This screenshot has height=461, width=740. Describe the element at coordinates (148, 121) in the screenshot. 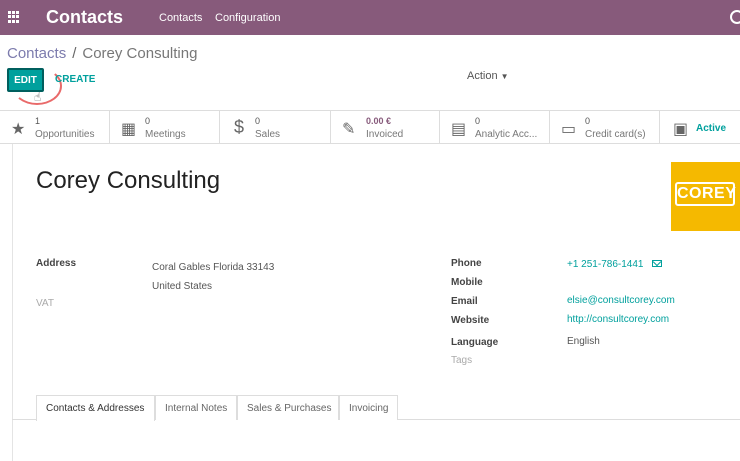

I see `meetings-count: 0` at that location.